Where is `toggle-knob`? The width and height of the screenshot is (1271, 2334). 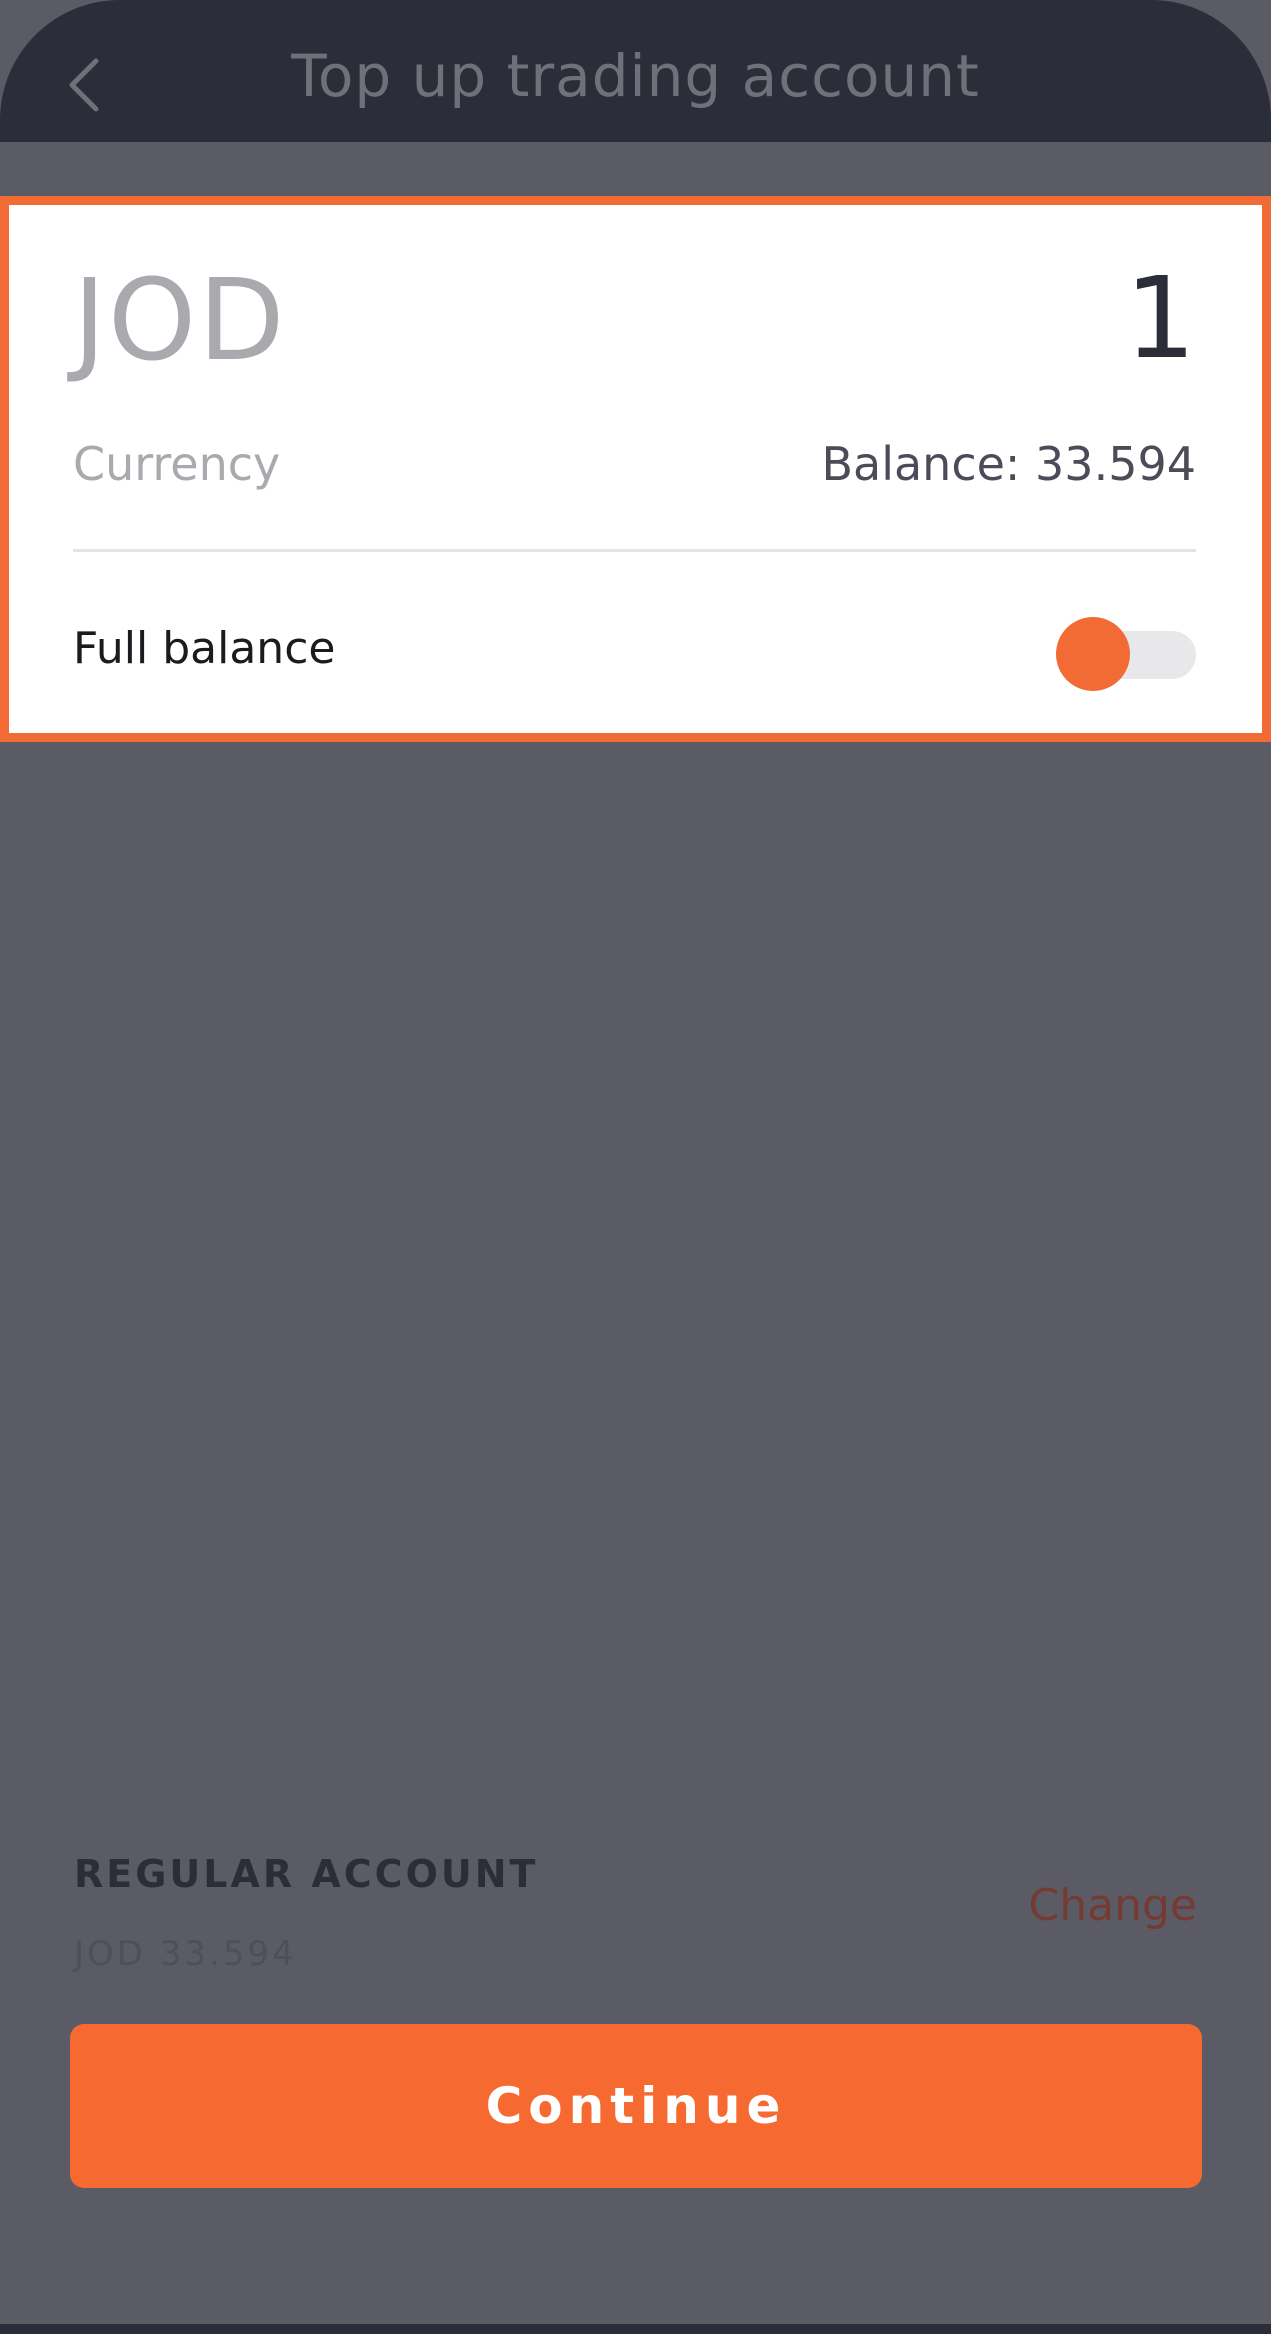 toggle-knob is located at coordinates (1093, 654).